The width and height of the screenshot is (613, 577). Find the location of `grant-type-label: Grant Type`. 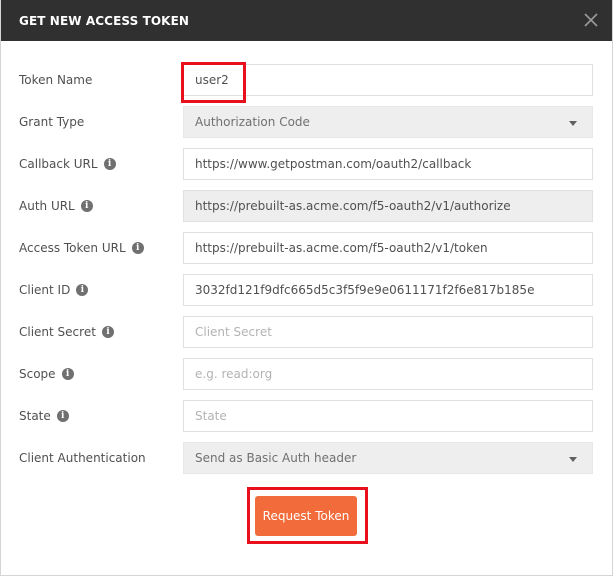

grant-type-label: Grant Type is located at coordinates (52, 122).